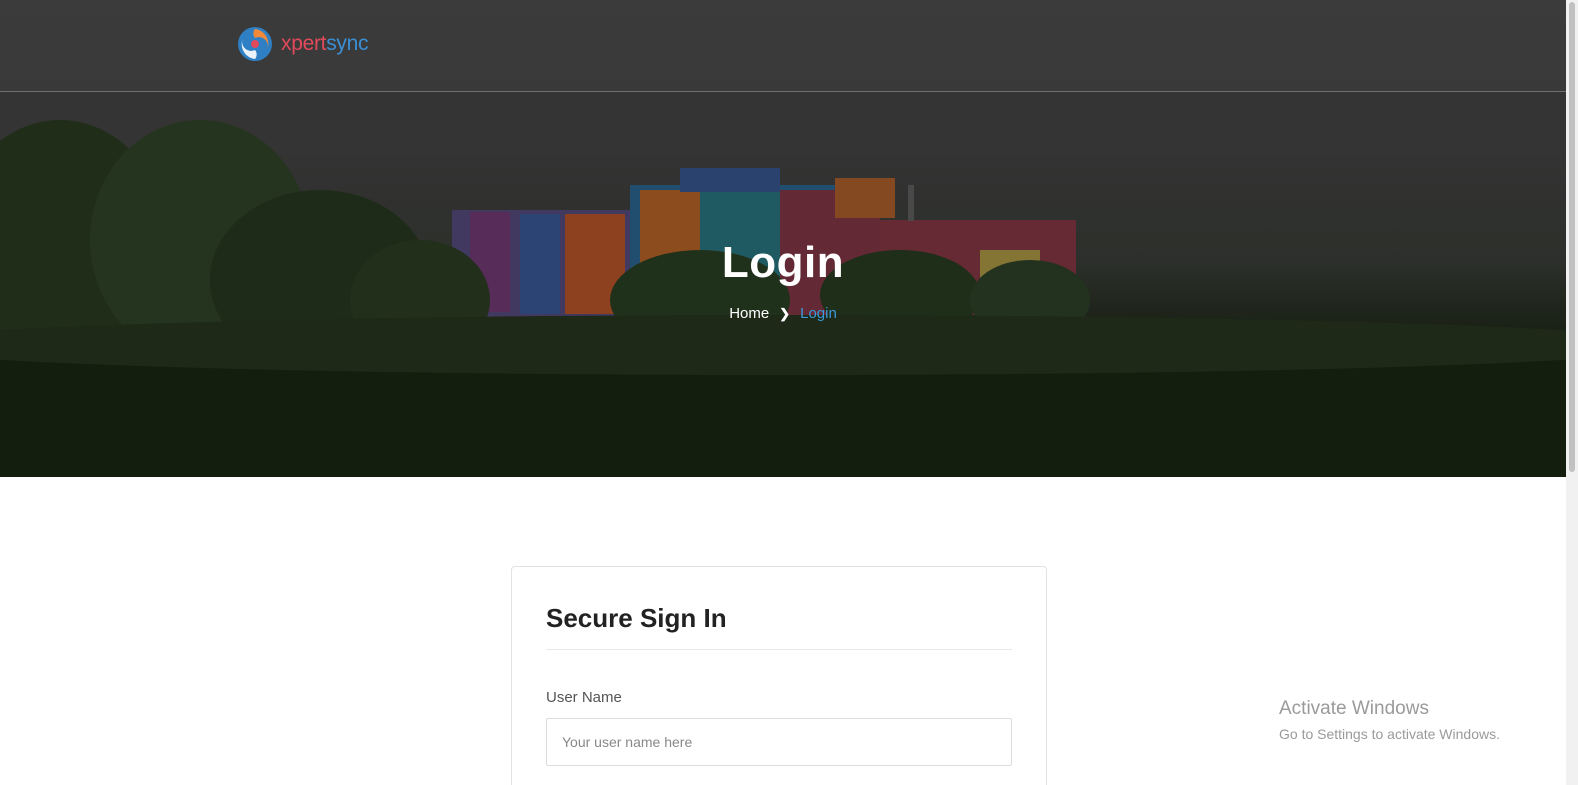 The width and height of the screenshot is (1578, 785). I want to click on top-navbar: xpertsync, so click(783, 46).